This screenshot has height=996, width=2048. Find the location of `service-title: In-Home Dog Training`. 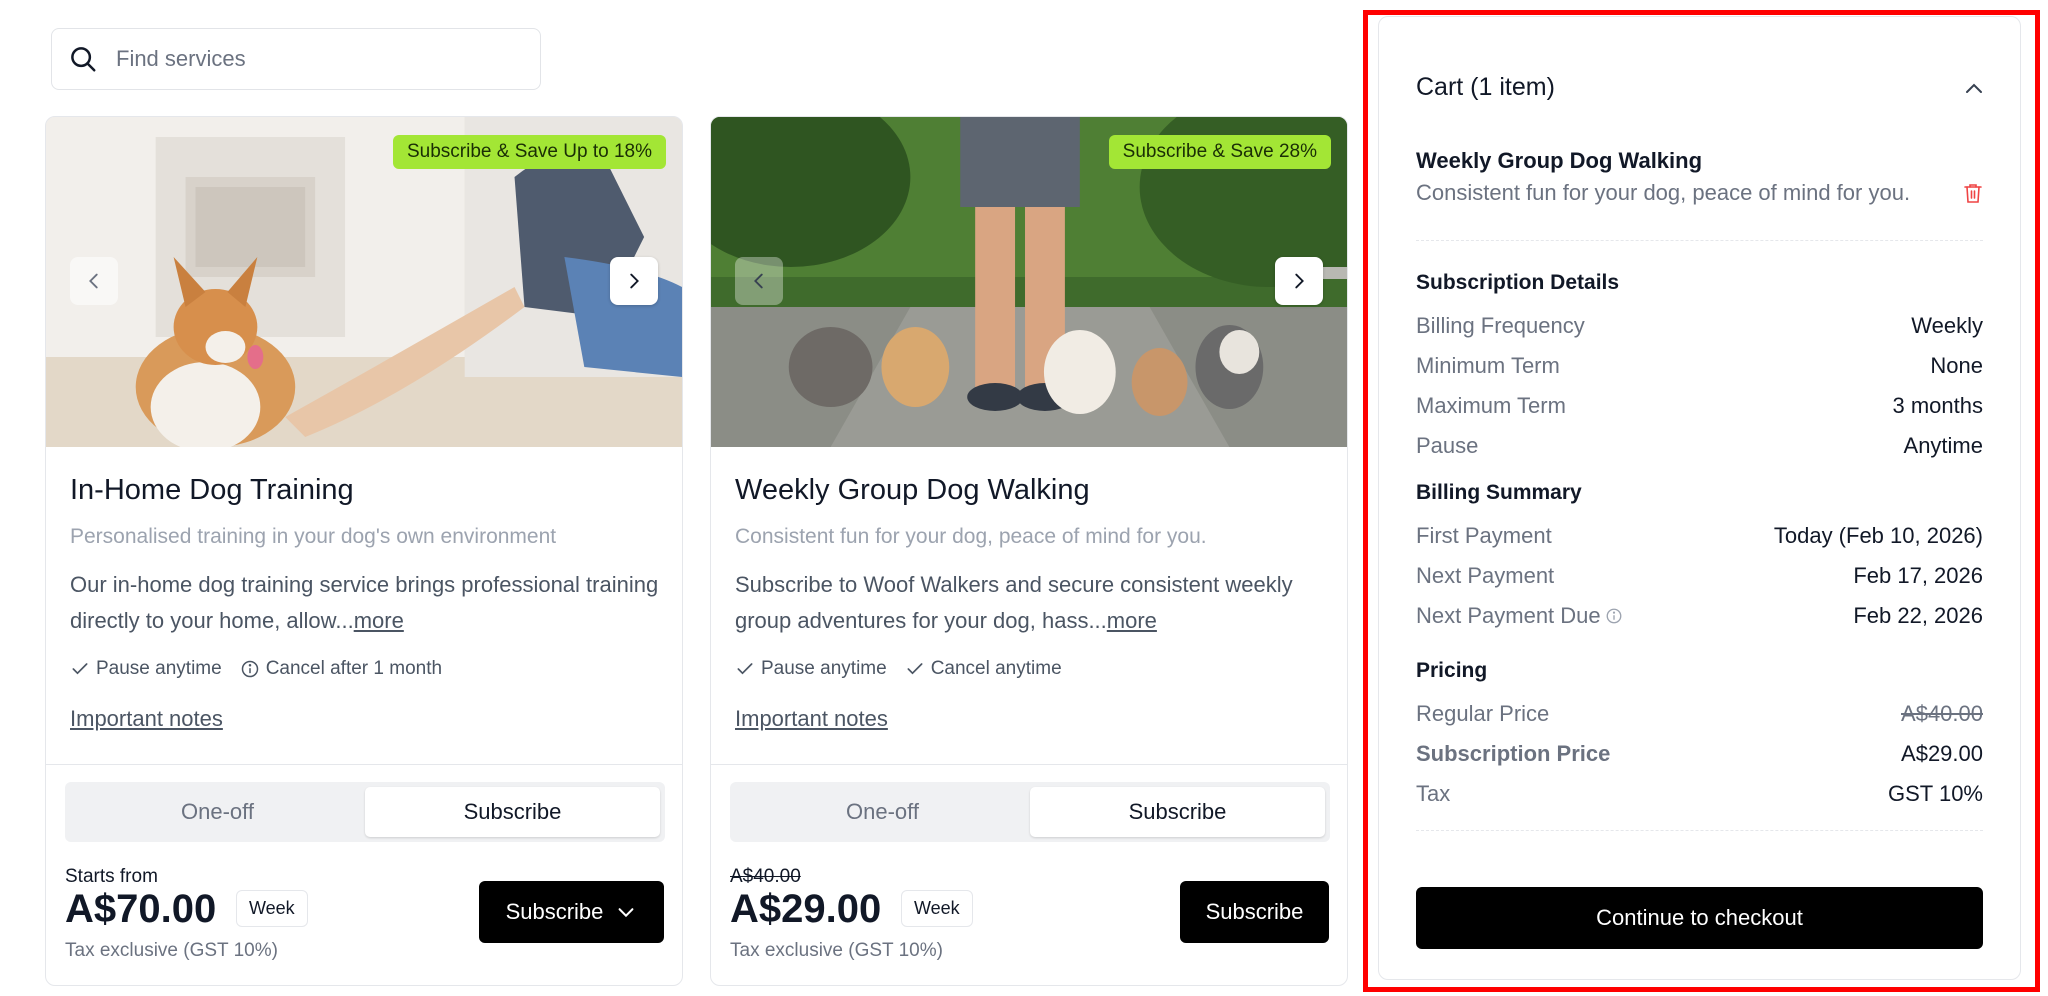

service-title: In-Home Dog Training is located at coordinates (212, 490).